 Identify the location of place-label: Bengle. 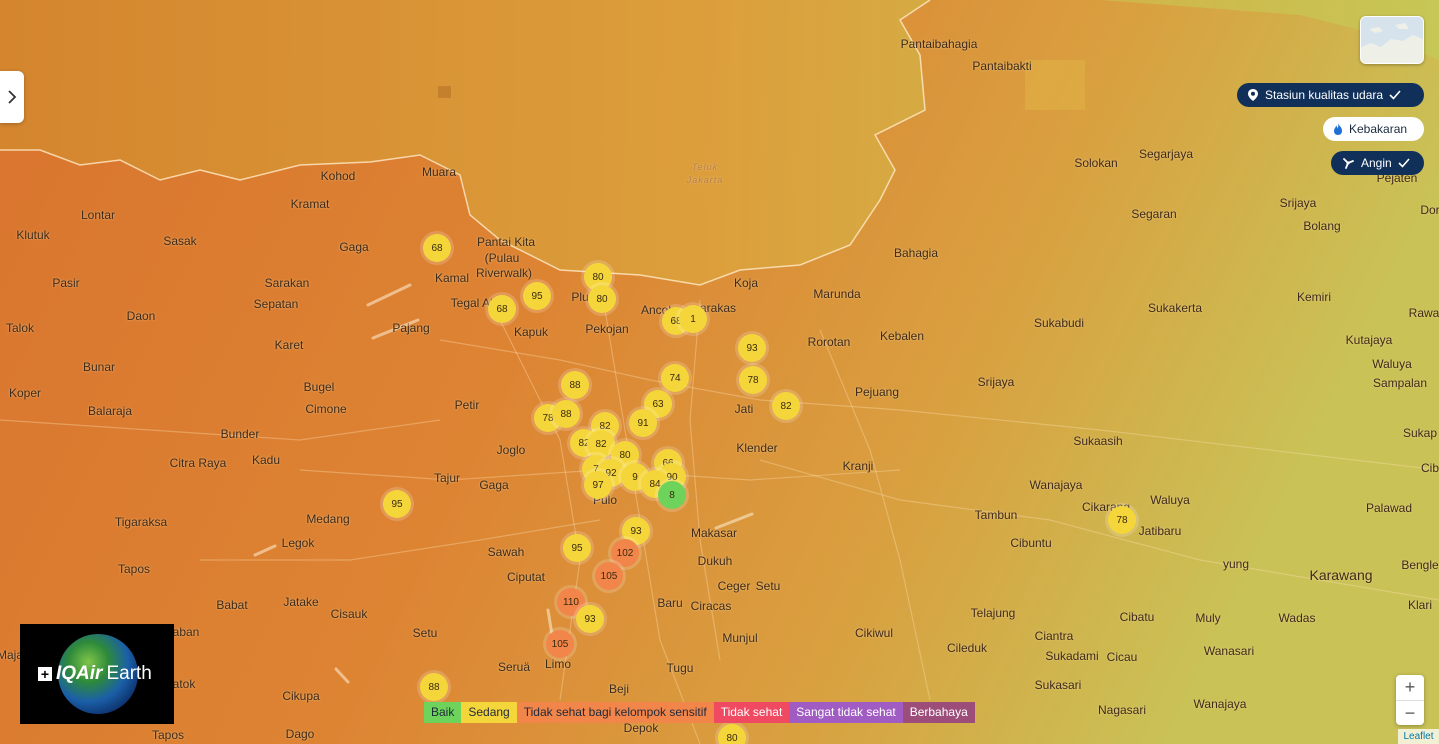
(1420, 565).